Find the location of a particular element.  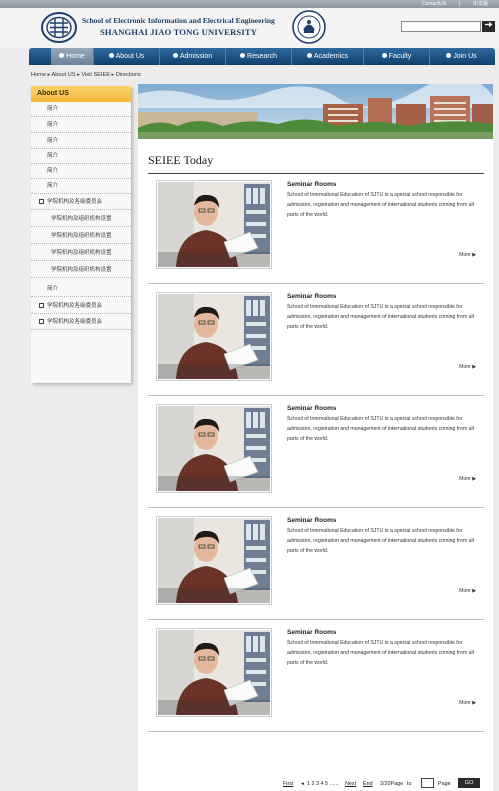

page-title: SEIEE Today is located at coordinates (181, 160).